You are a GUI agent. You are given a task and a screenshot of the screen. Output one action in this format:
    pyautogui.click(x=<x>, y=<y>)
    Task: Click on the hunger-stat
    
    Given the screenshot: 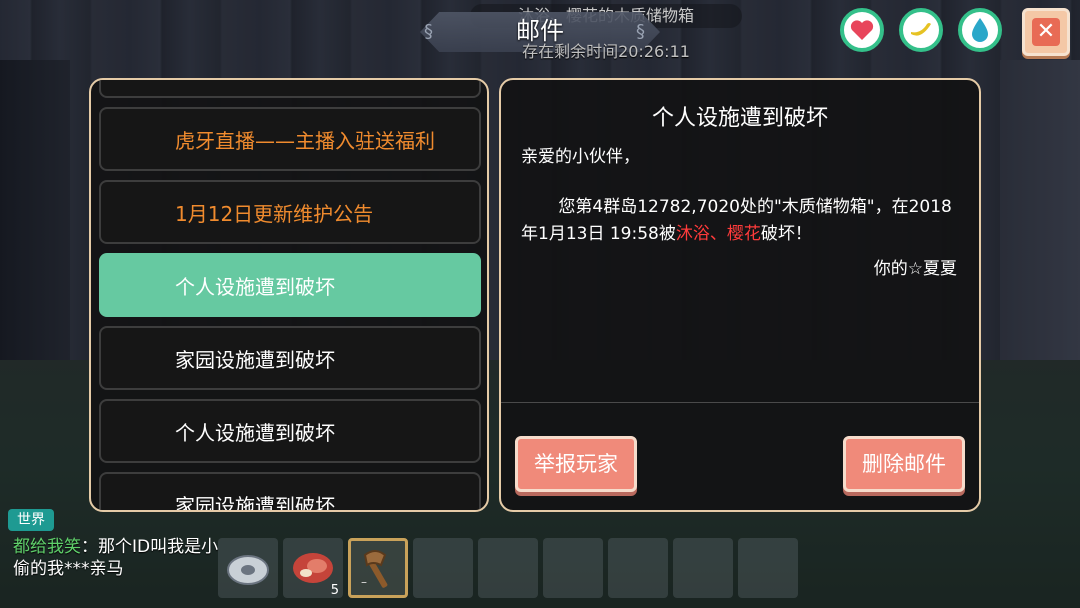 What is the action you would take?
    pyautogui.click(x=921, y=30)
    